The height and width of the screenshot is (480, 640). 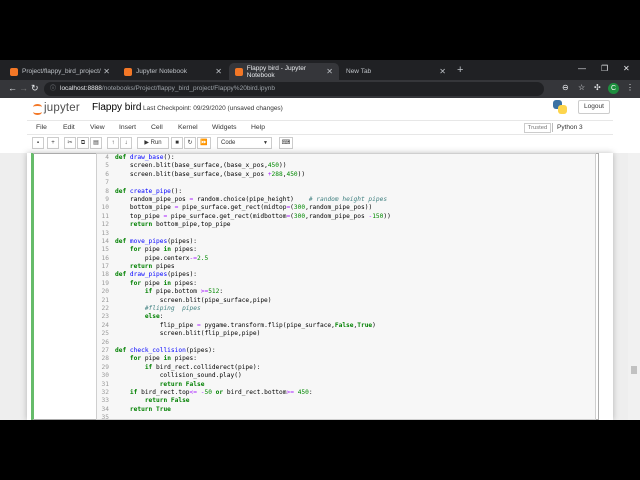 I want to click on code-line: 8 def create_pipe():, so click(x=346, y=192).